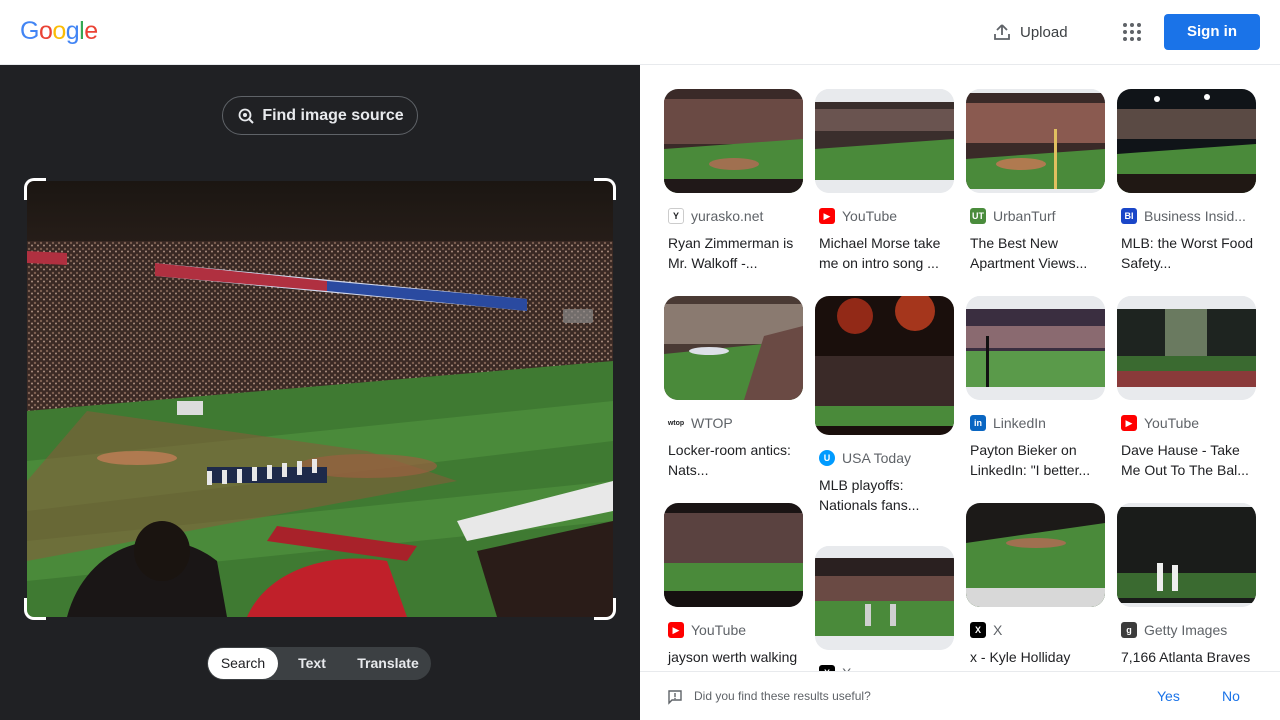 The image size is (1280, 720). I want to click on result-card: X X, so click(884, 608).